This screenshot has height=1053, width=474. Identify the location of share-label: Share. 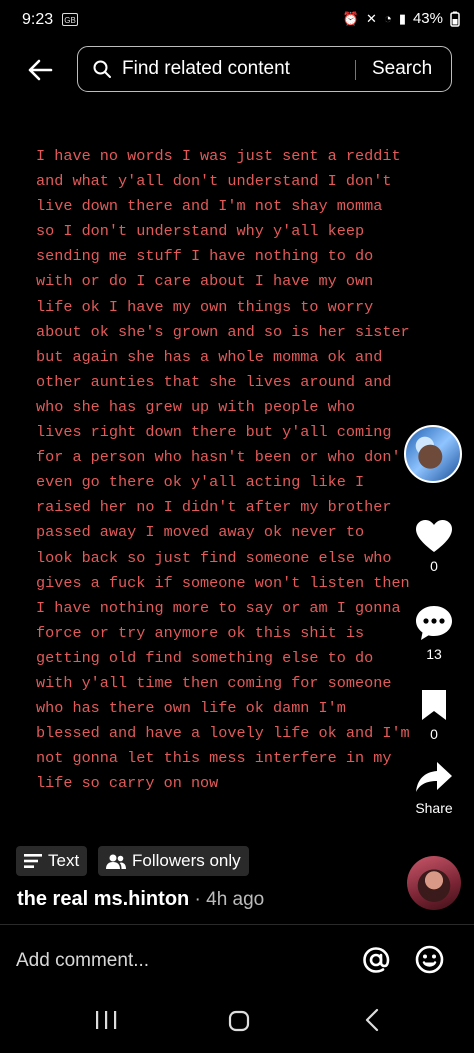
(434, 808).